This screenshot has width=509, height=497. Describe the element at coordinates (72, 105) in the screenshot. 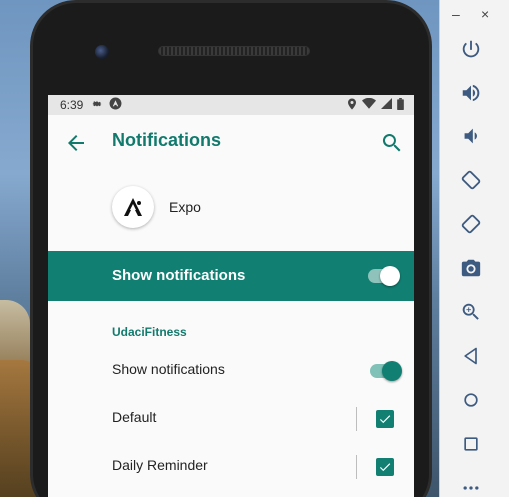

I see `status-time: 6:39` at that location.